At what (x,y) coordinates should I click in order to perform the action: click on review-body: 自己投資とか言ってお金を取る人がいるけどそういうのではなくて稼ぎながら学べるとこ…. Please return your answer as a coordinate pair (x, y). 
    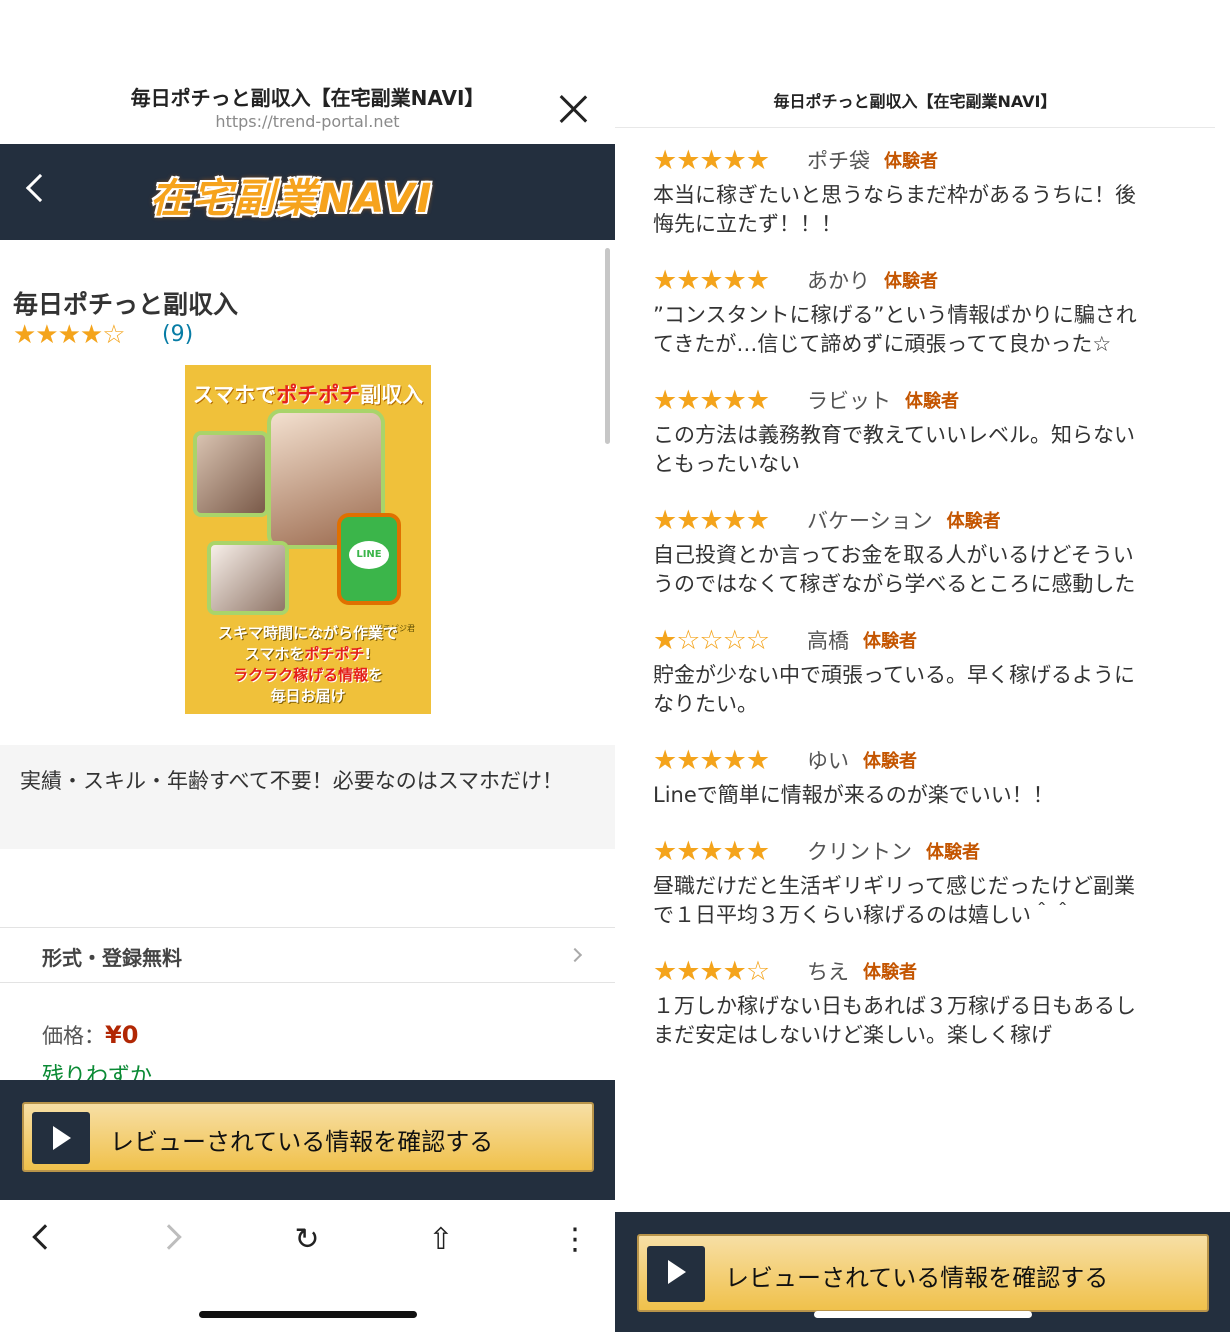
    Looking at the image, I should click on (894, 569).